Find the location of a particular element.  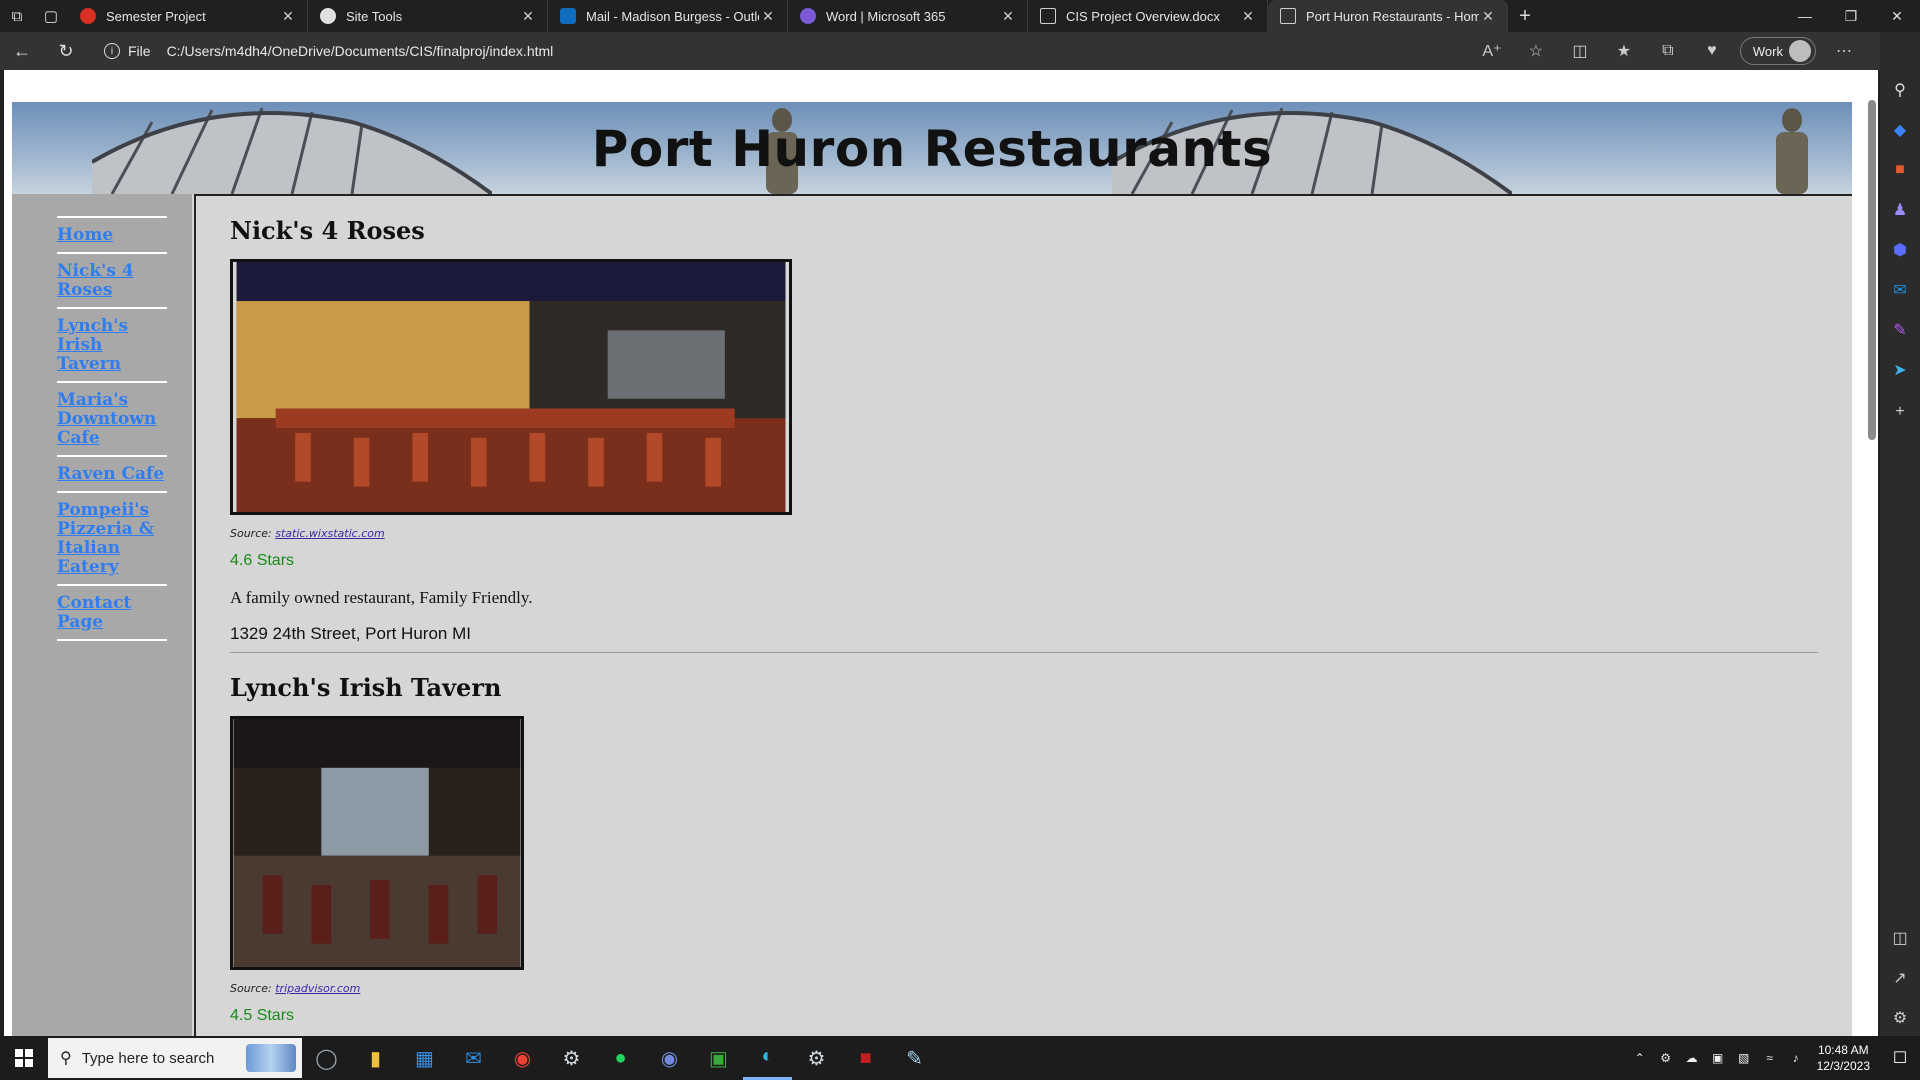

meet-now-icon: ▧ is located at coordinates (1744, 1058).